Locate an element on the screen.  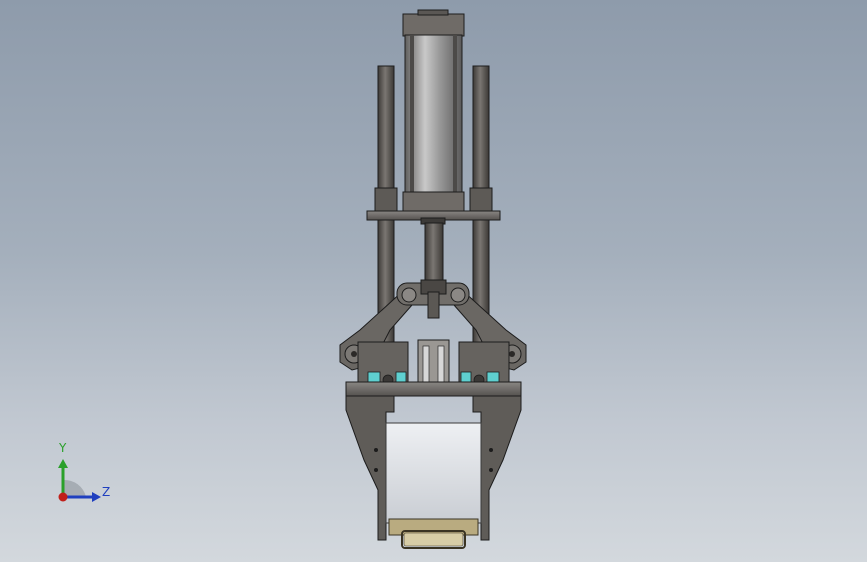
piston-rod is located at coordinates (434, 254).